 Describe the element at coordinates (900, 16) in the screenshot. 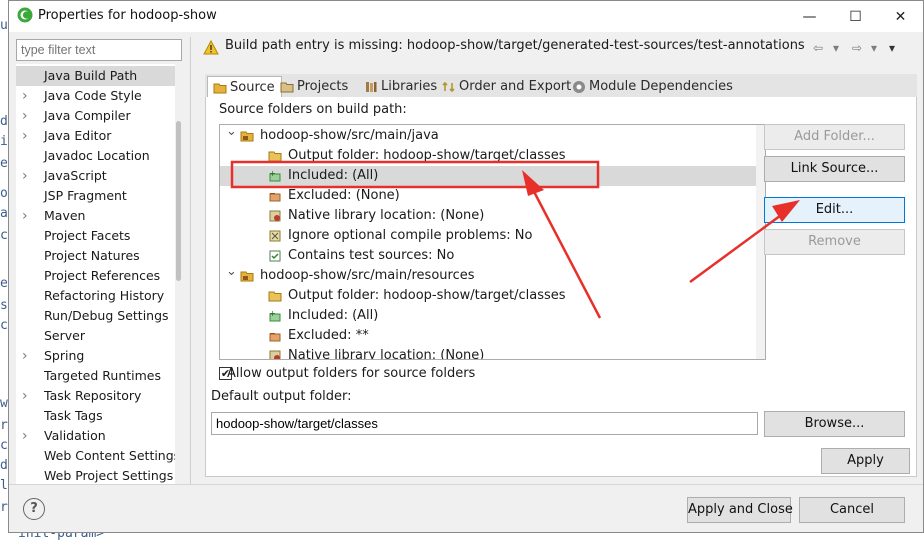

I see `close-button: ✕` at that location.